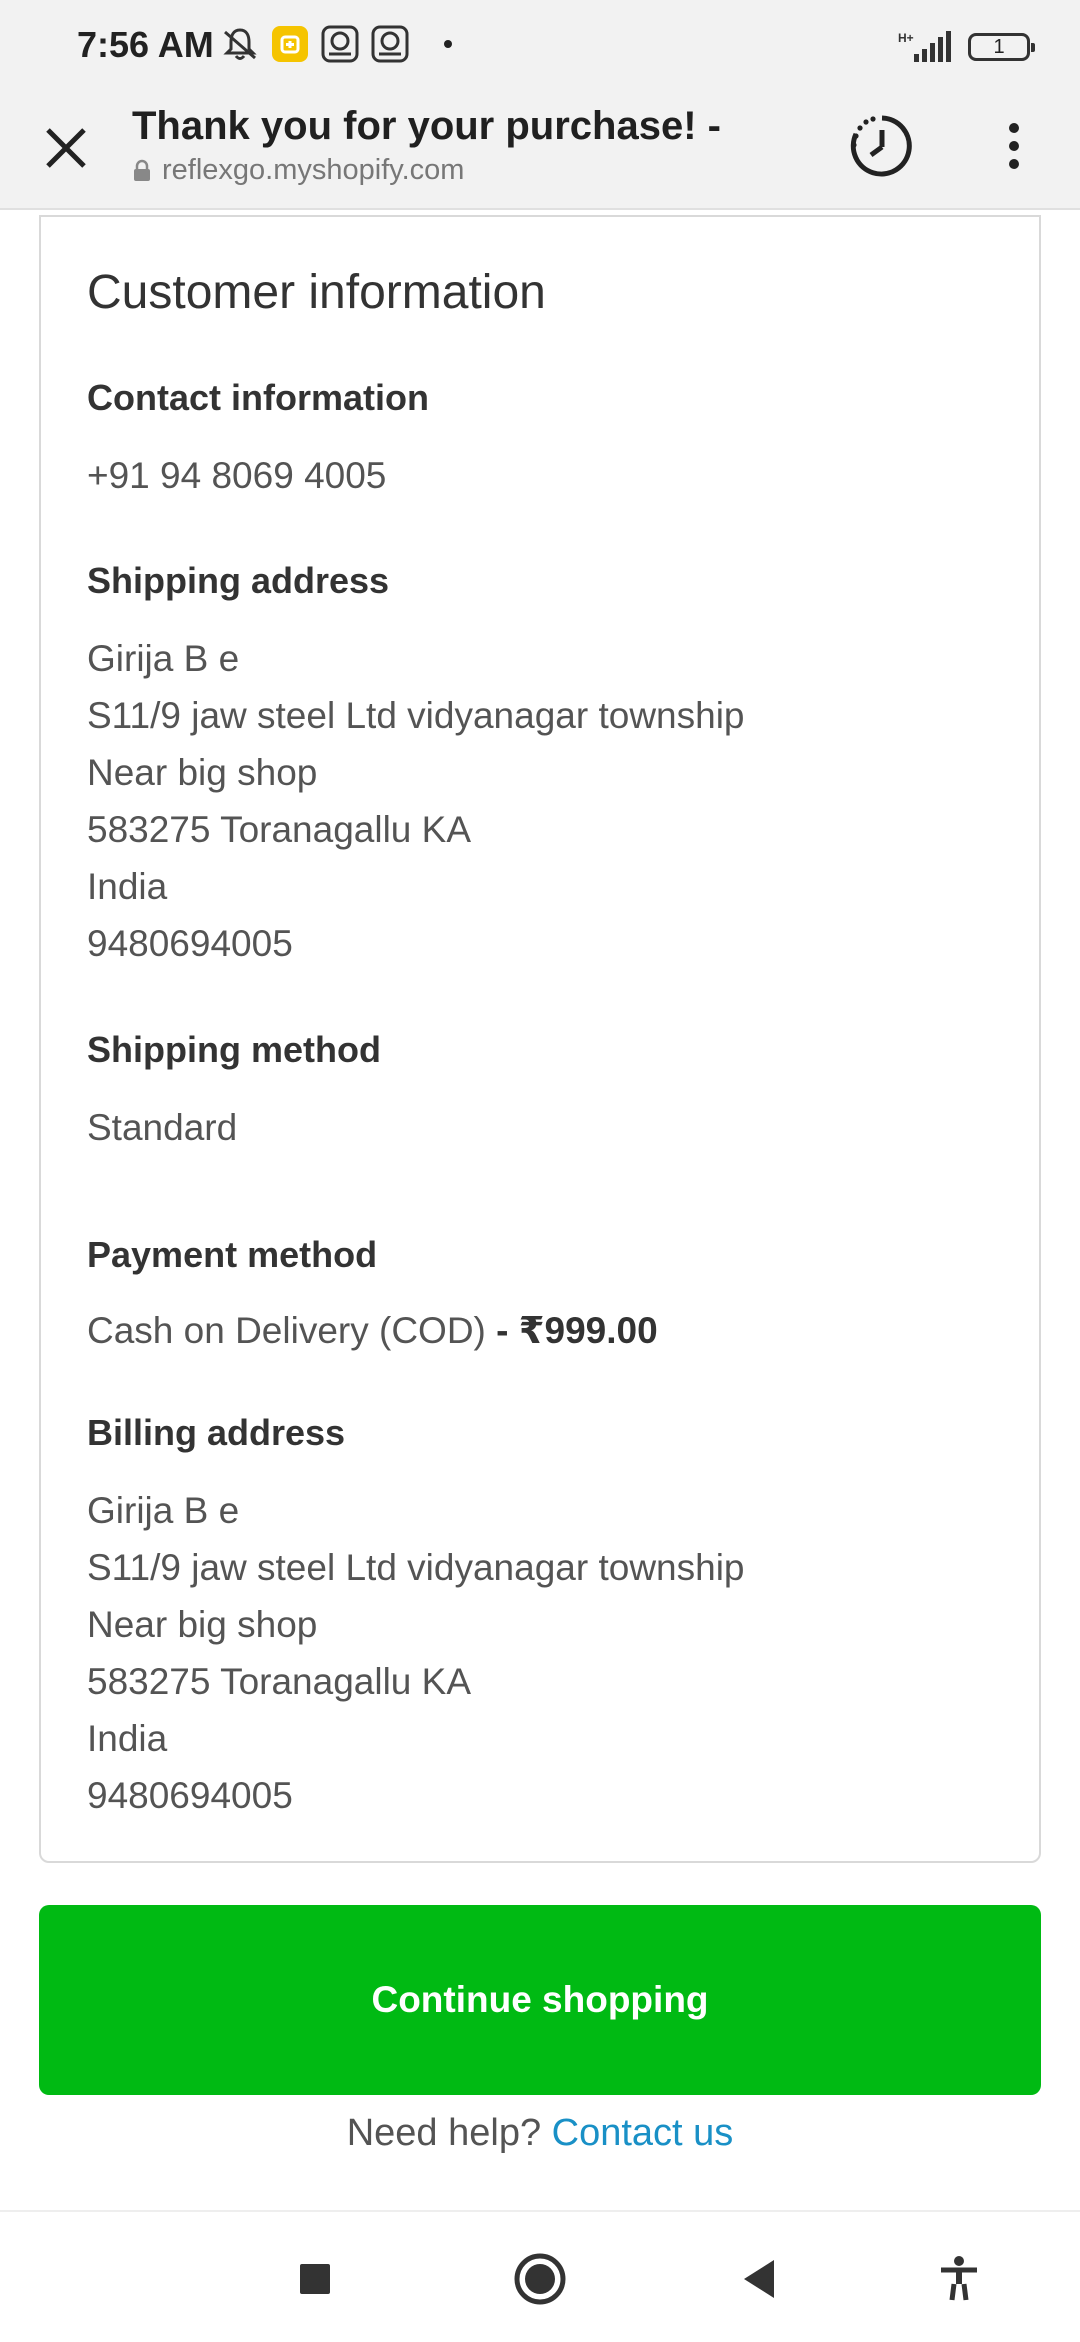  What do you see at coordinates (965, 47) in the screenshot?
I see `status-system-icons: H+ 1` at bounding box center [965, 47].